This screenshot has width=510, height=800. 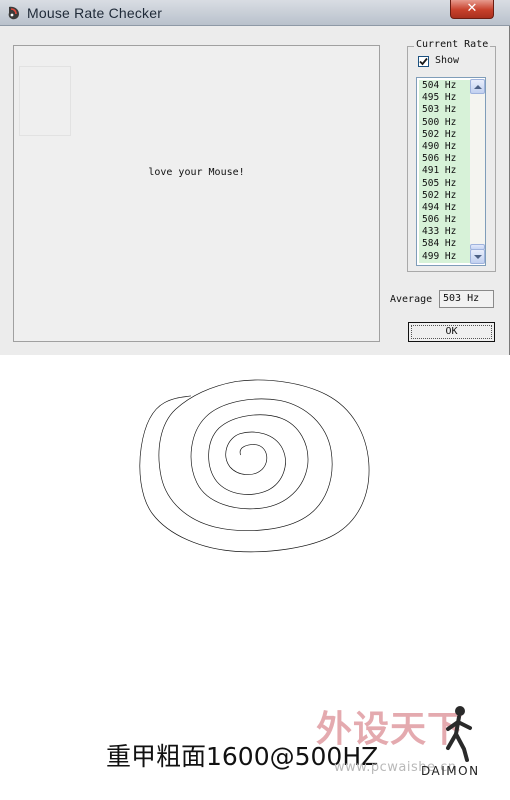 I want to click on scroll-down-button, so click(x=477, y=256).